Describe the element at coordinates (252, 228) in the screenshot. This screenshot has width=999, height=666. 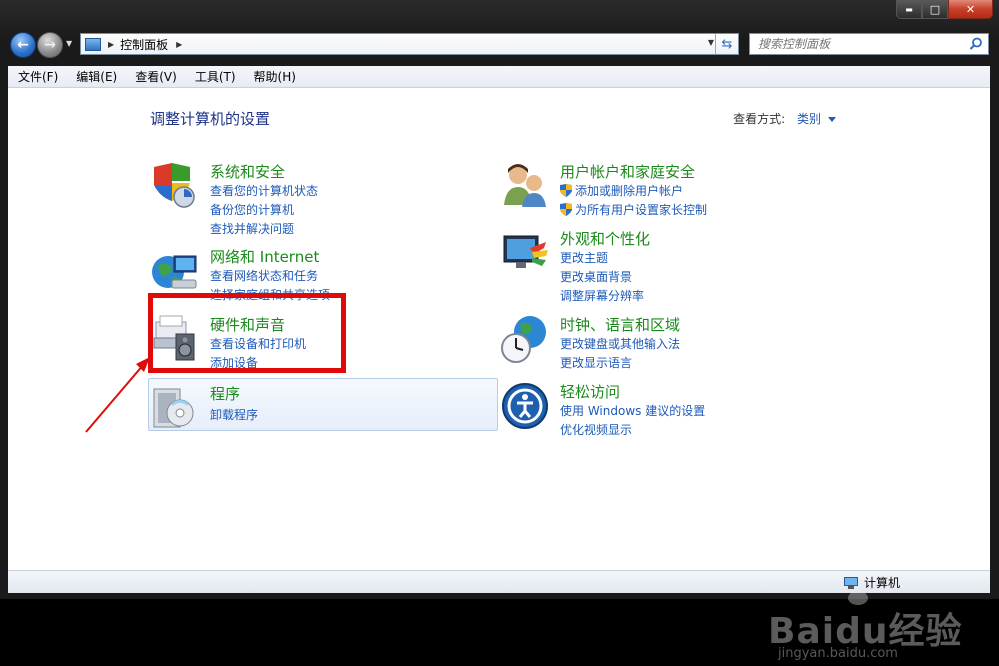
I see `link-troubleshoot: 查找并解决问题` at that location.